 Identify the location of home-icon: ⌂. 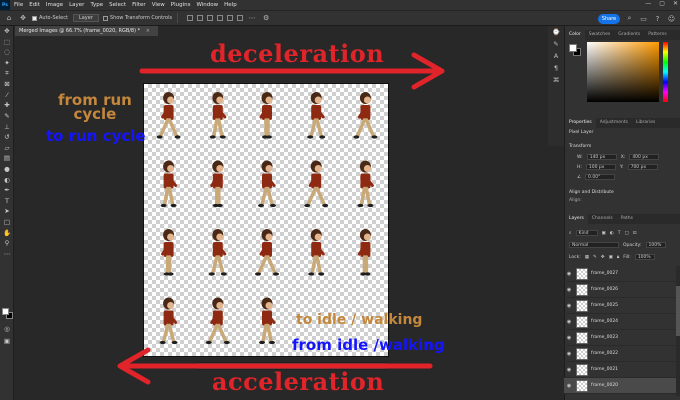
(9, 18).